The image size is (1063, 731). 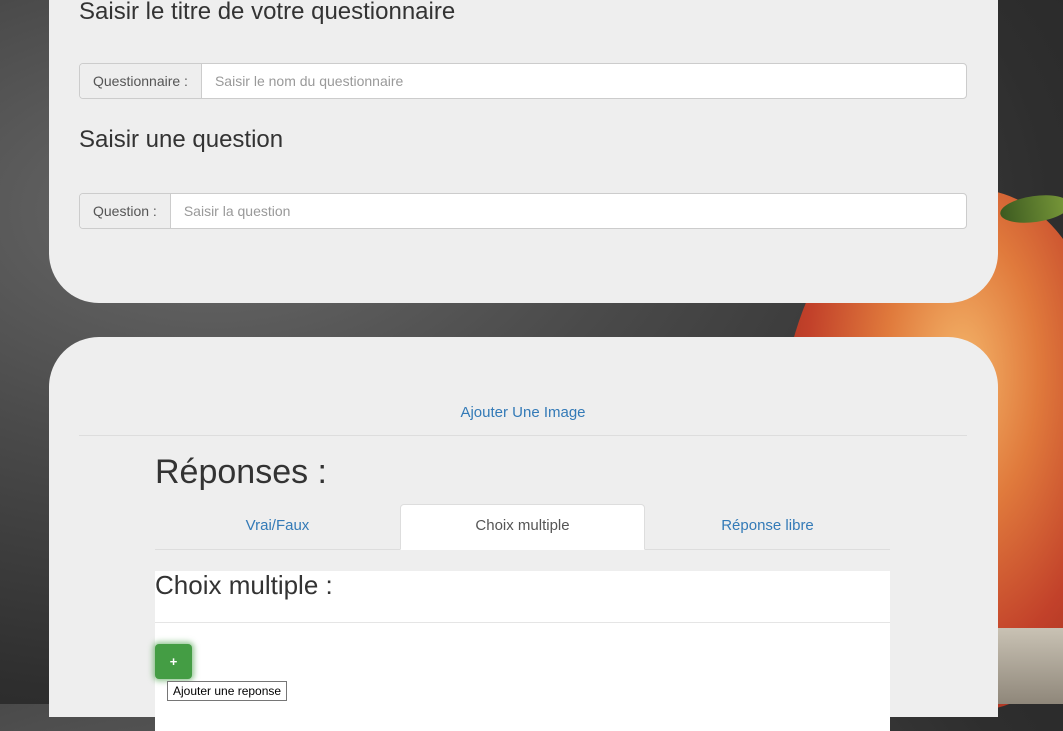 I want to click on add-answer-tooltip: Ajouter une reponse, so click(x=227, y=691).